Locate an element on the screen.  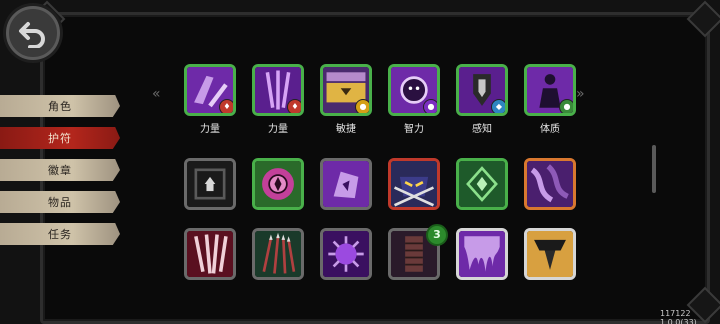
page-right-arrow: » is located at coordinates (580, 94).